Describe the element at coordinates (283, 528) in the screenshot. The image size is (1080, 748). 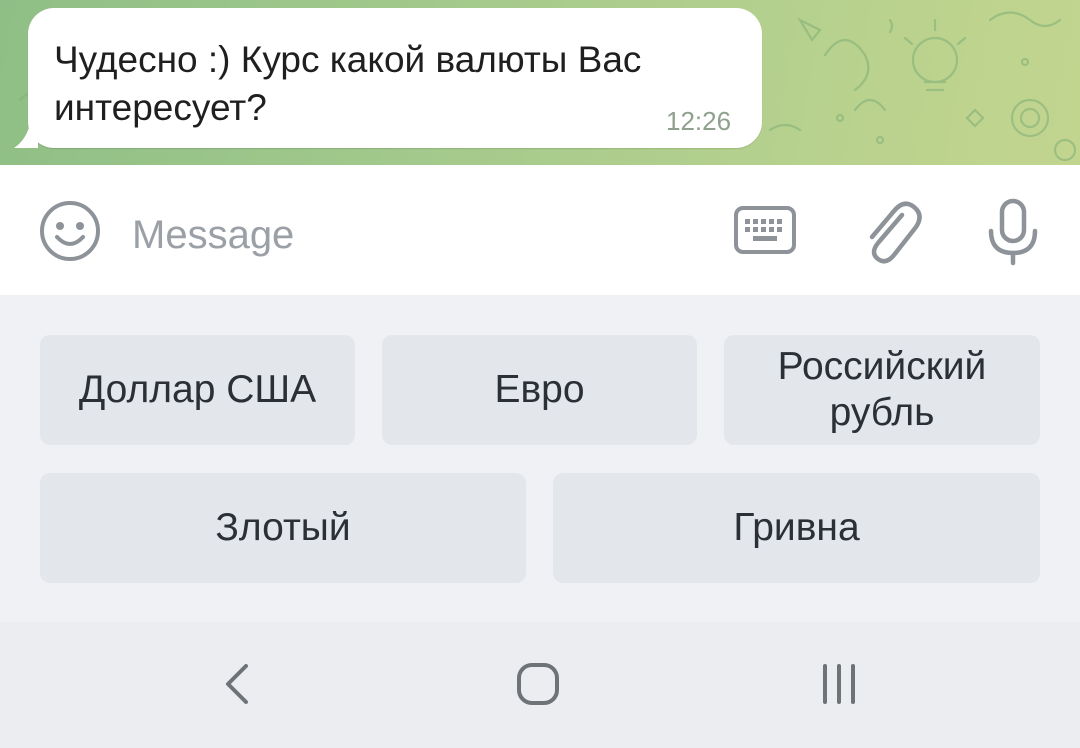
I see `pln-button: Злотый` at that location.